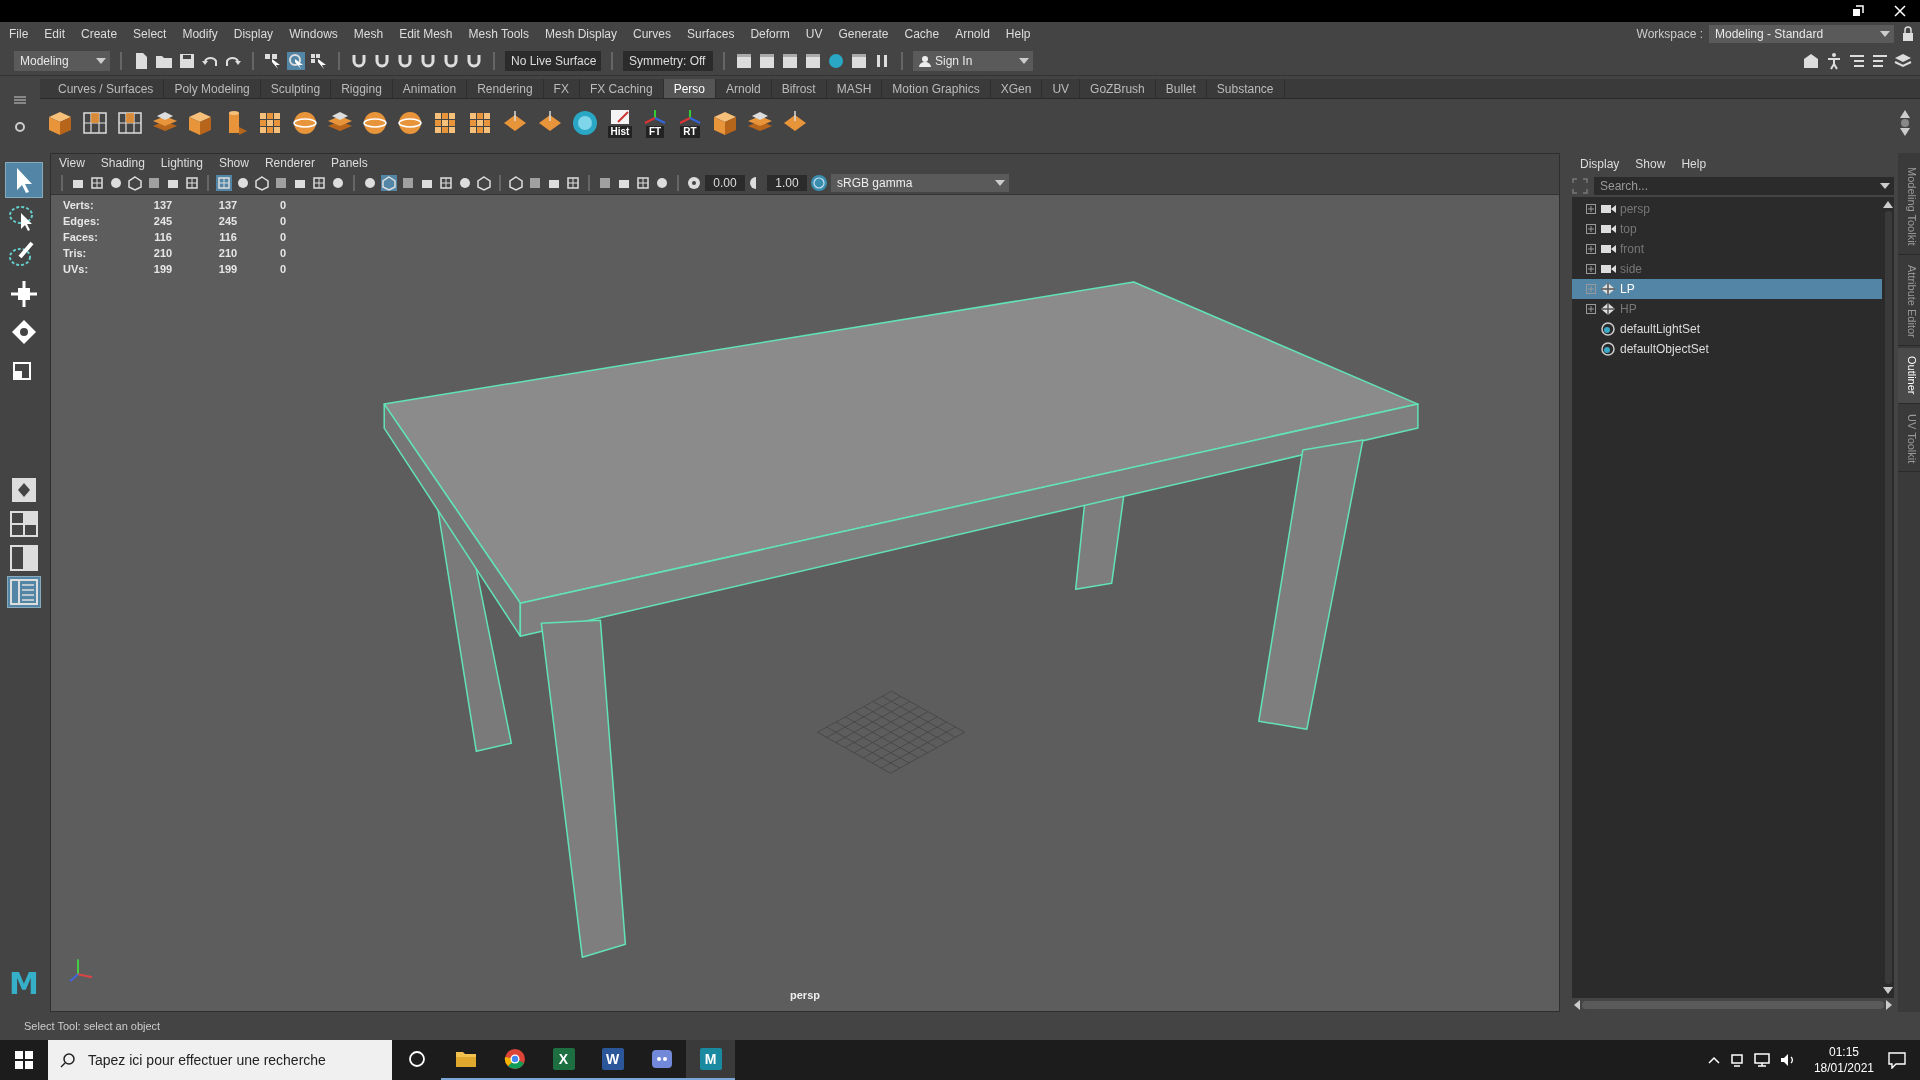 This screenshot has height=1080, width=1920. Describe the element at coordinates (585, 123) in the screenshot. I see `disc-icon` at that location.